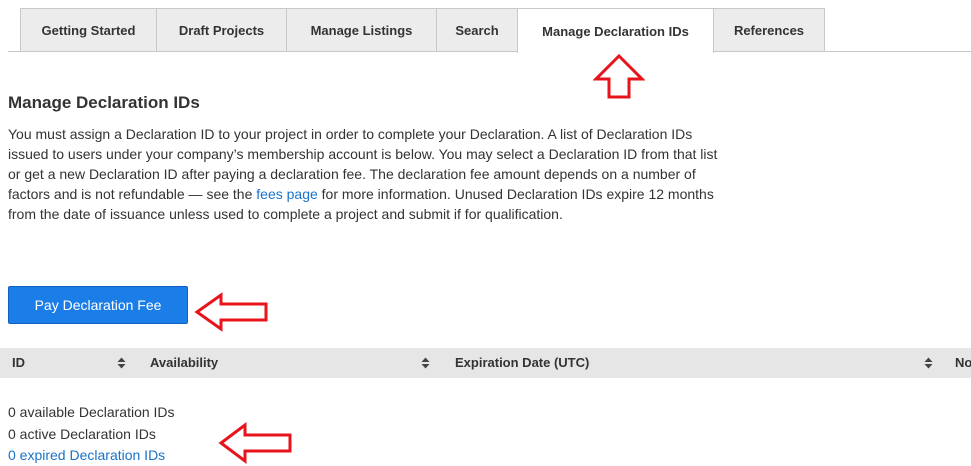 The width and height of the screenshot is (971, 466). Describe the element at coordinates (489, 51) in the screenshot. I see `tab-baseline` at that location.